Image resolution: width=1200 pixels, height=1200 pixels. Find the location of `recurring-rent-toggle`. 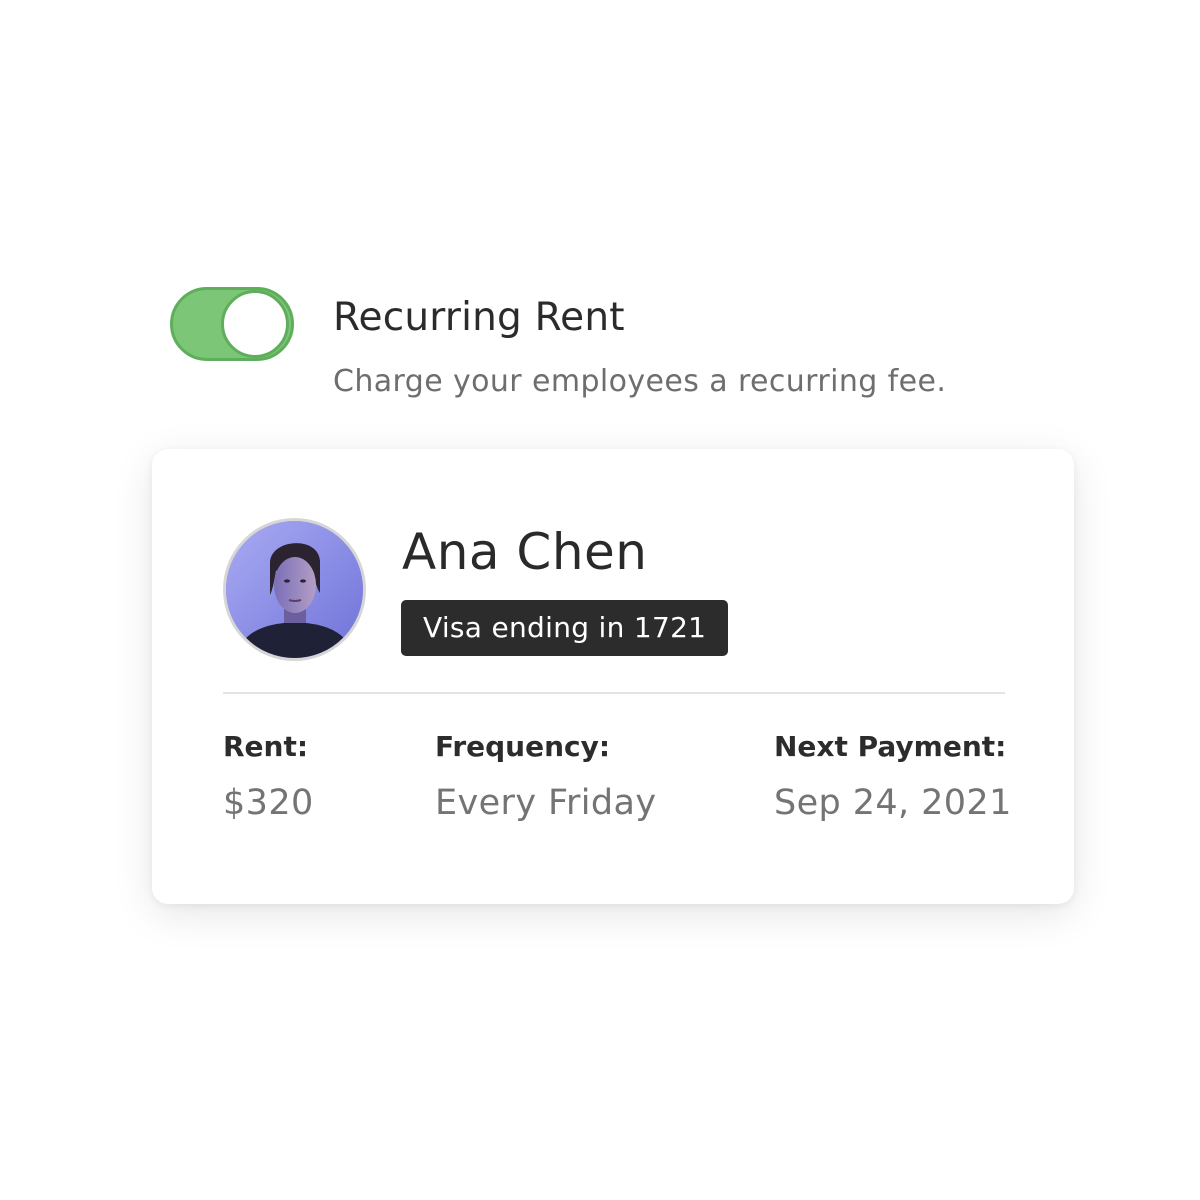

recurring-rent-toggle is located at coordinates (232, 324).